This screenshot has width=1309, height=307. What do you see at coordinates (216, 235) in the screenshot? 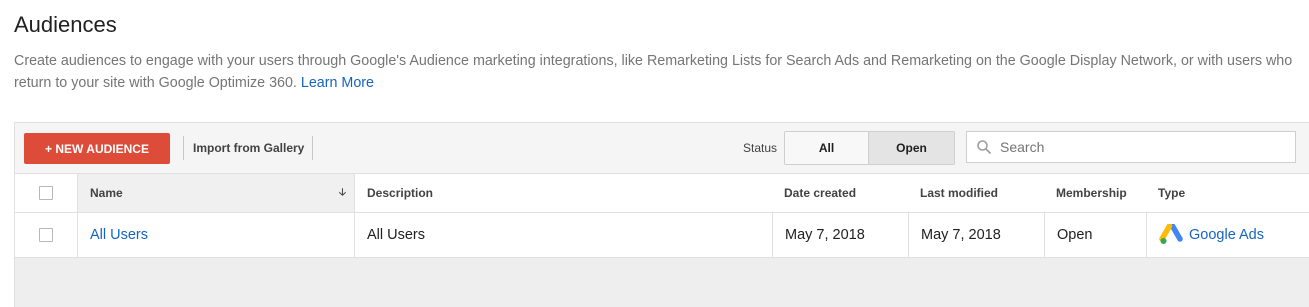
I see `audience-name-cell: All Users` at bounding box center [216, 235].